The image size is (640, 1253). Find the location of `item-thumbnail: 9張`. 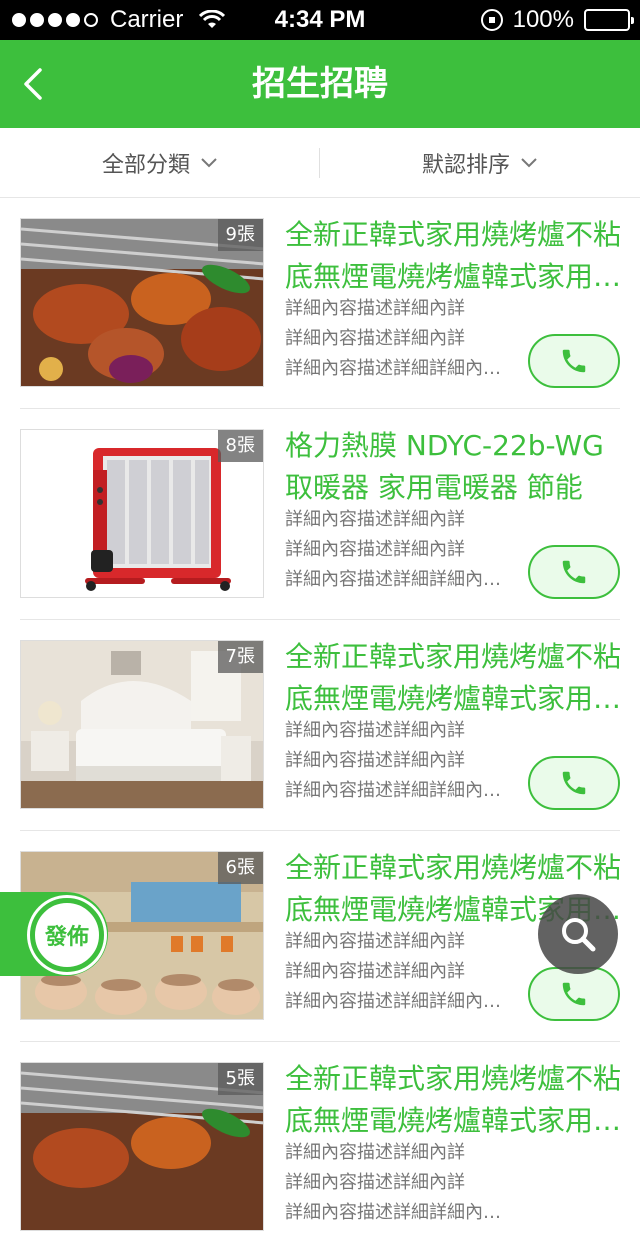

item-thumbnail: 9張 is located at coordinates (142, 302).